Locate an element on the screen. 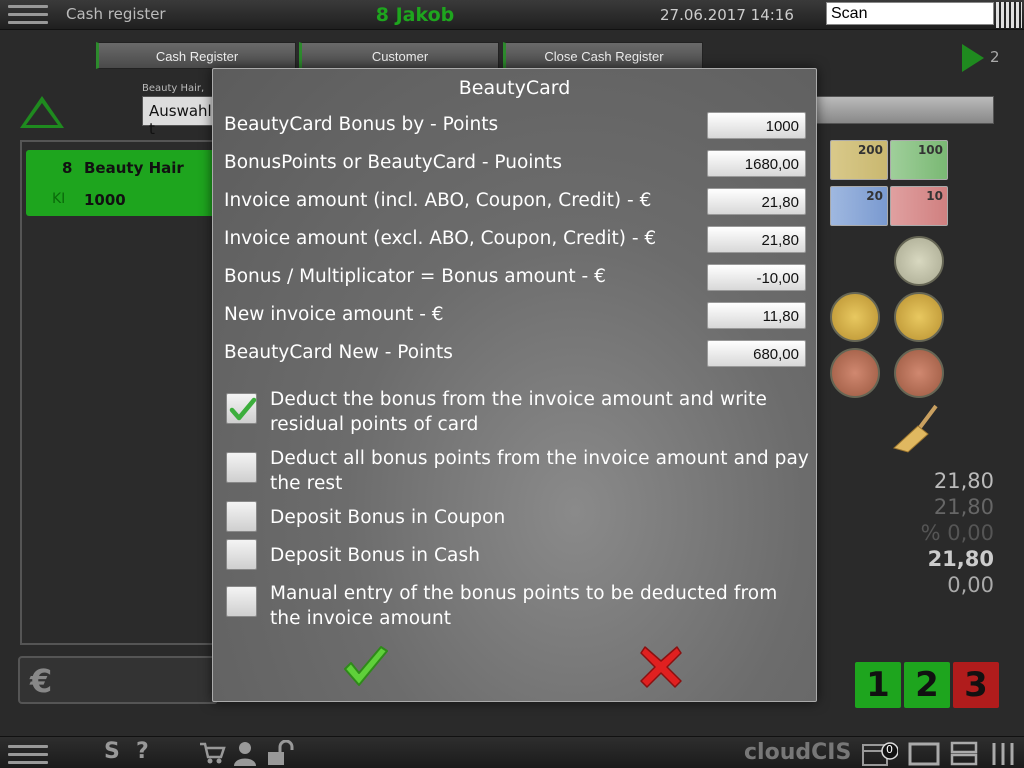  play-count: 2 is located at coordinates (995, 57).